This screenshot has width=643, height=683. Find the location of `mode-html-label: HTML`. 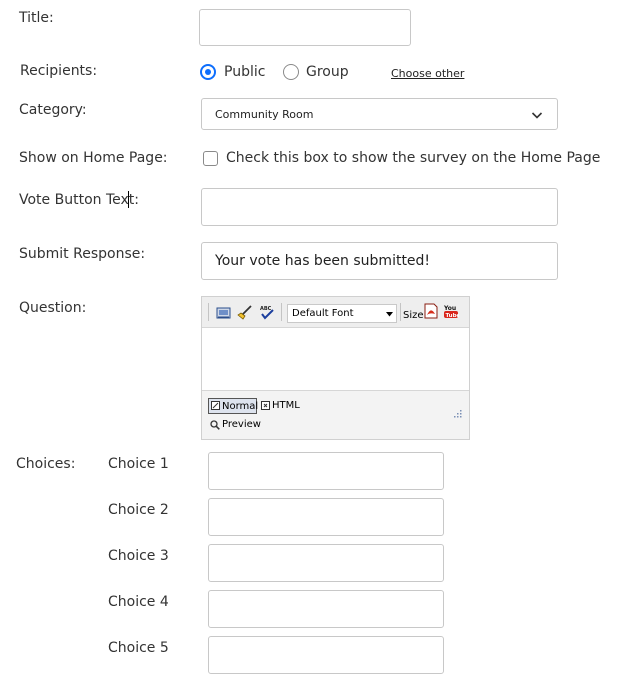

mode-html-label: HTML is located at coordinates (286, 405).